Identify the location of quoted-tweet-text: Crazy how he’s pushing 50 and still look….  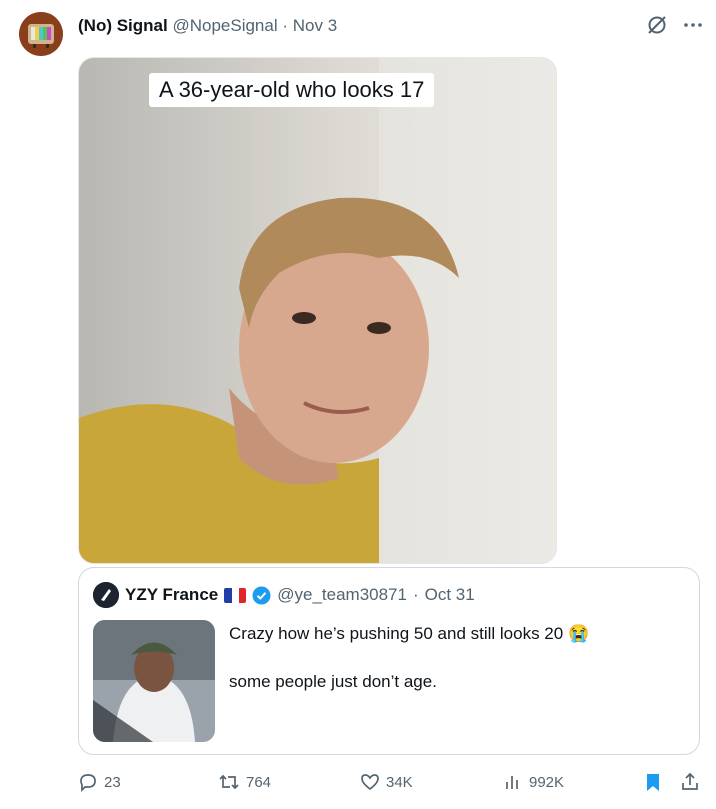
(454, 671).